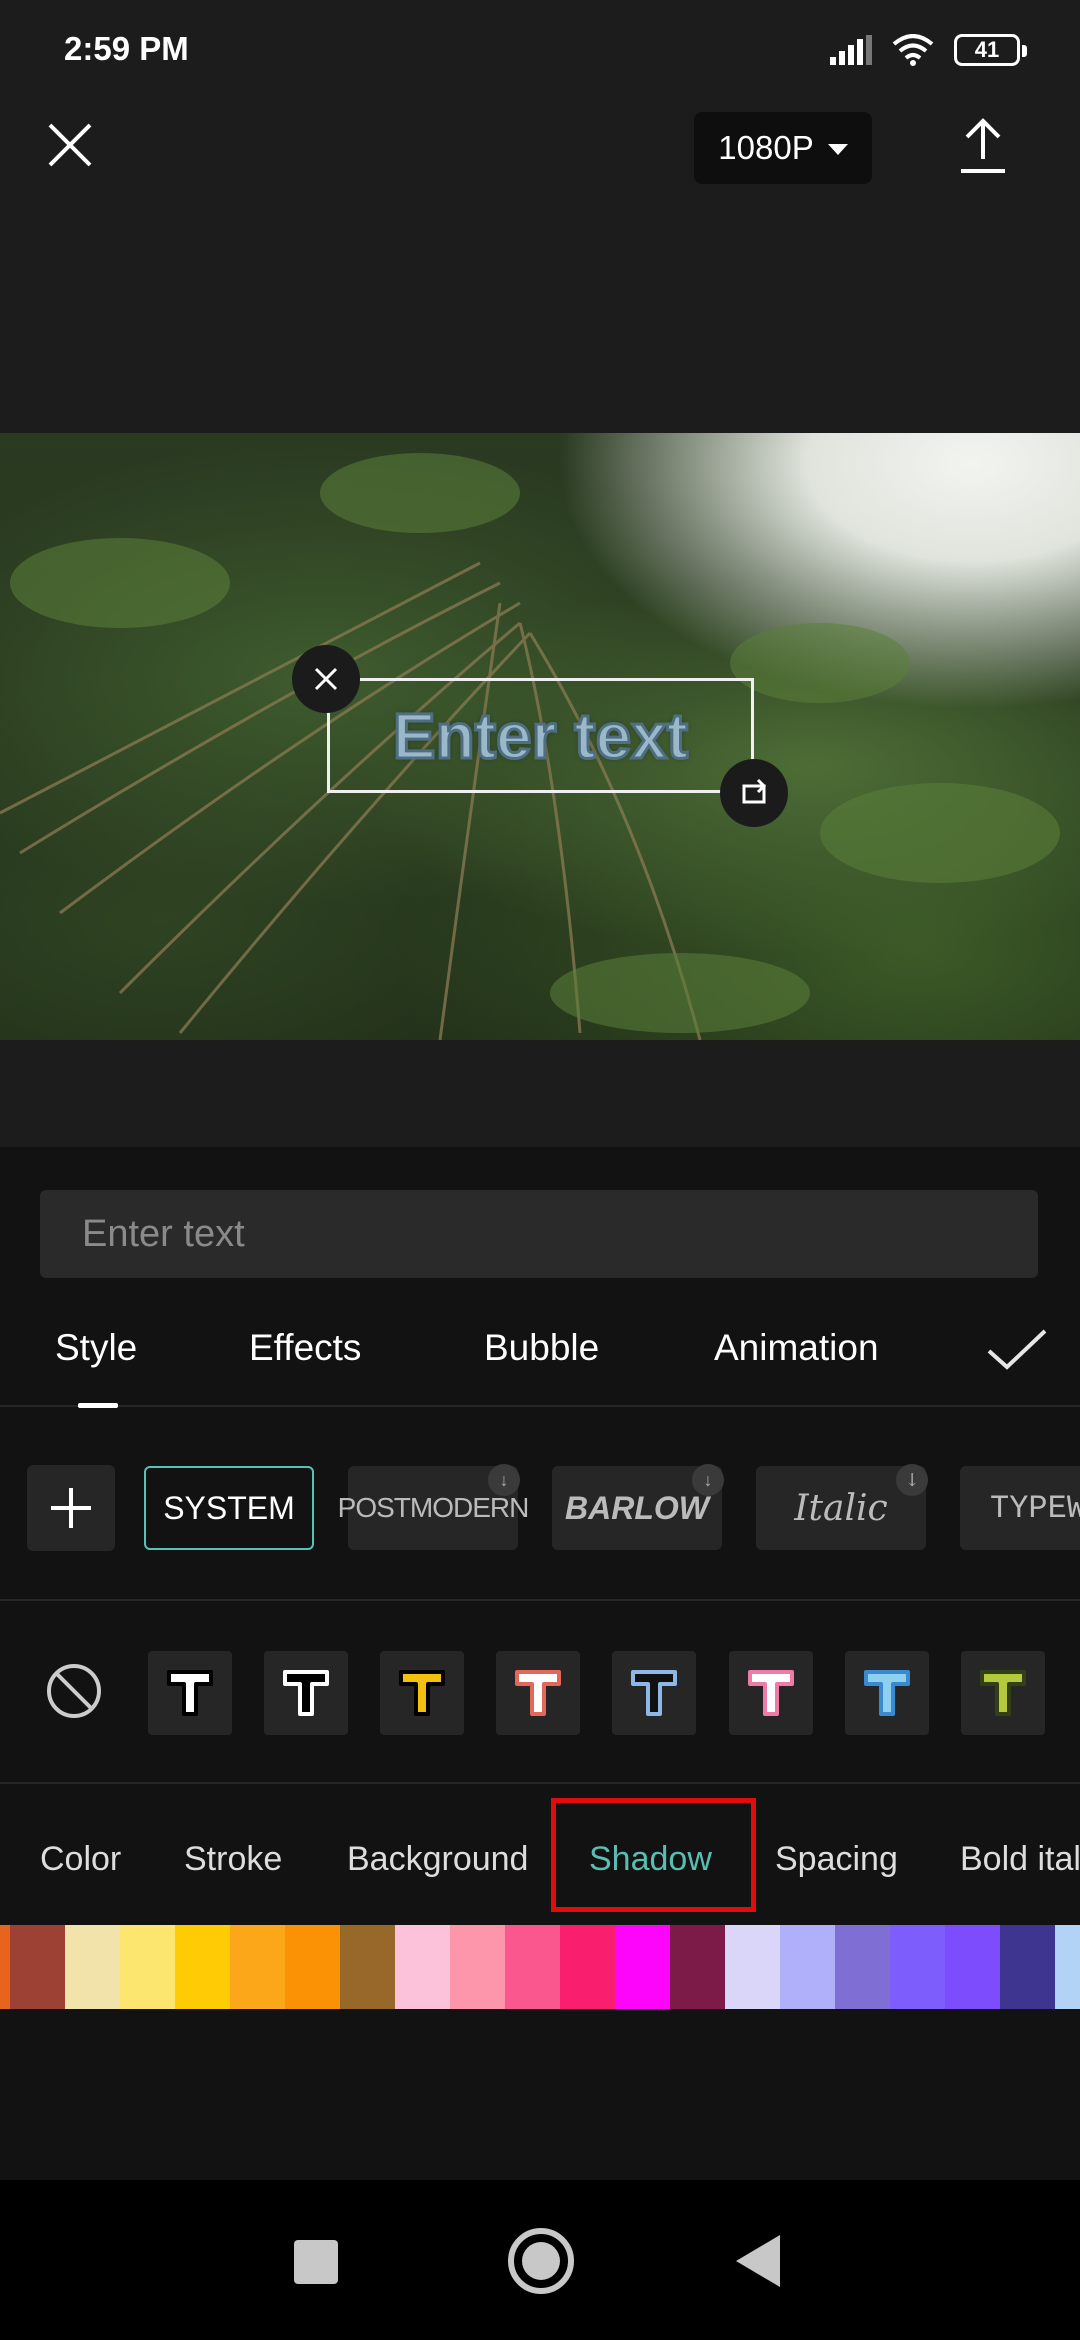  Describe the element at coordinates (1020, 1859) in the screenshot. I see `subtab-bold-italic: Bold ital` at that location.